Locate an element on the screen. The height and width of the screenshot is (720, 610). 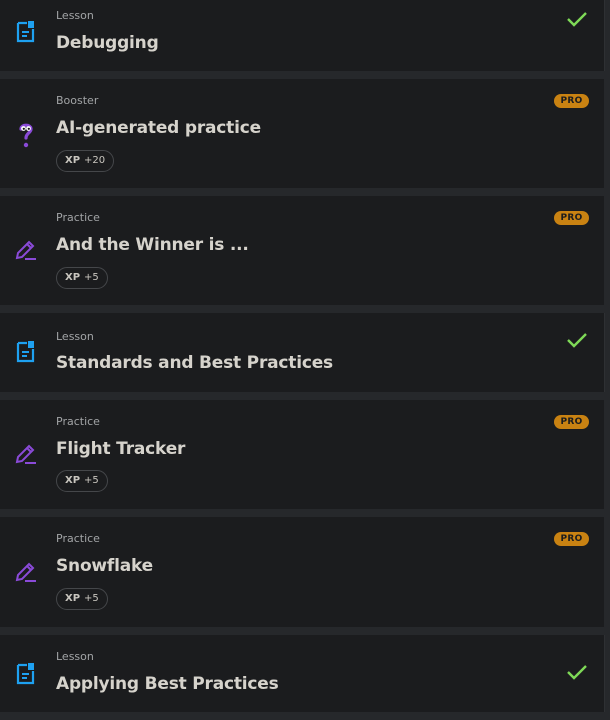
xp-value: +20 is located at coordinates (95, 160).